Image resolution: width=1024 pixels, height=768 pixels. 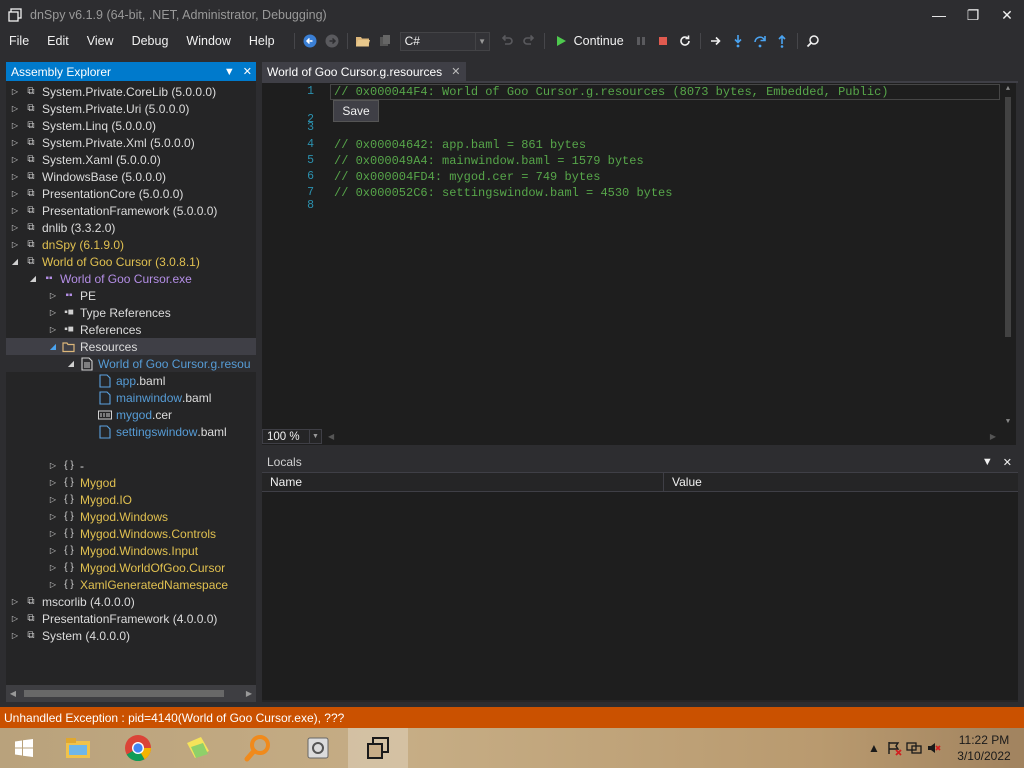 I want to click on menu-file: File, so click(x=19, y=41).